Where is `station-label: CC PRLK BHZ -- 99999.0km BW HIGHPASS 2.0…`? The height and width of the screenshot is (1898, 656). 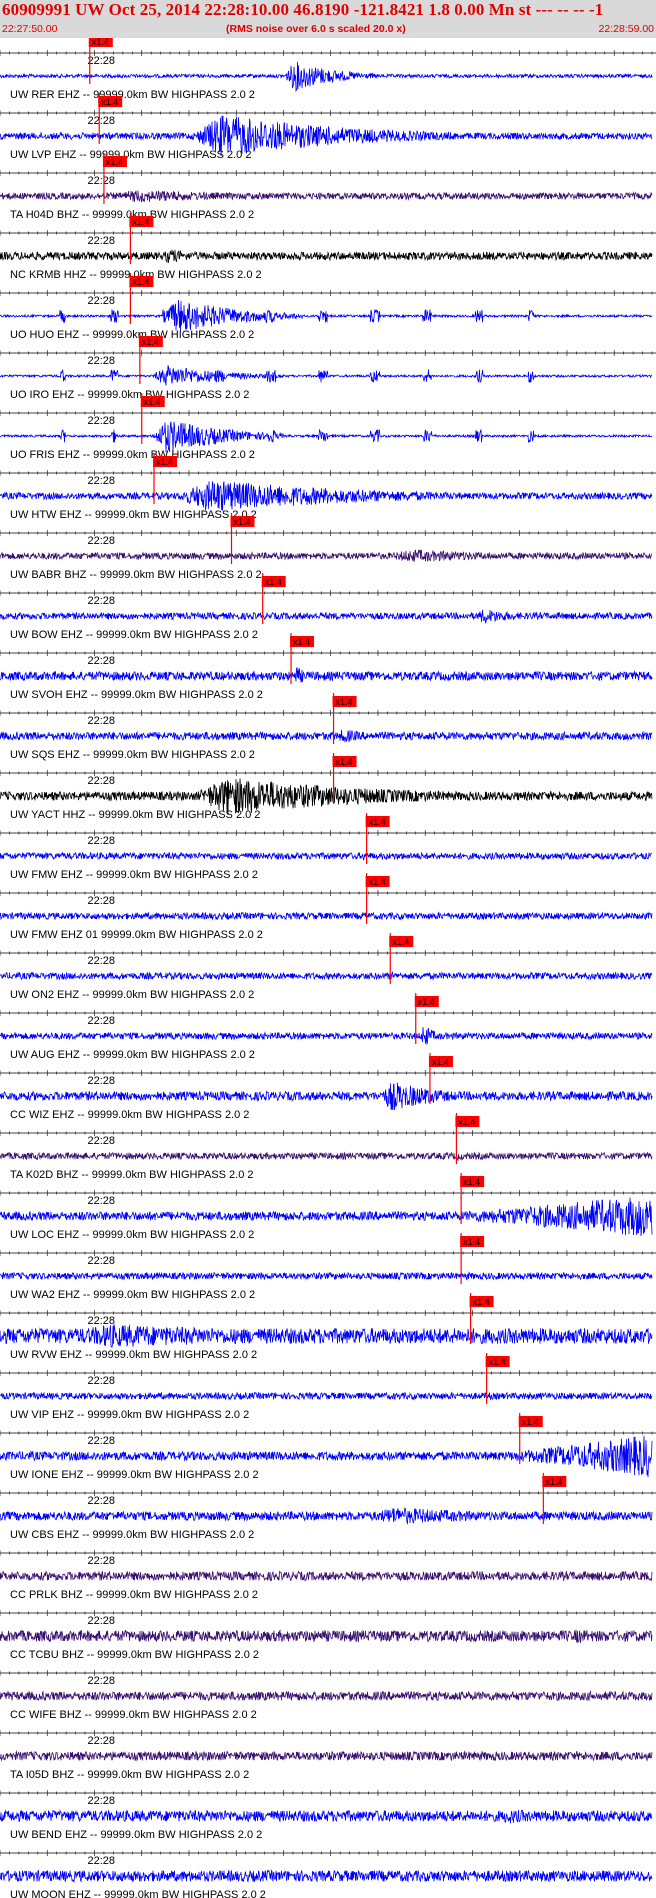 station-label: CC PRLK BHZ -- 99999.0km BW HIGHPASS 2.0… is located at coordinates (134, 1595).